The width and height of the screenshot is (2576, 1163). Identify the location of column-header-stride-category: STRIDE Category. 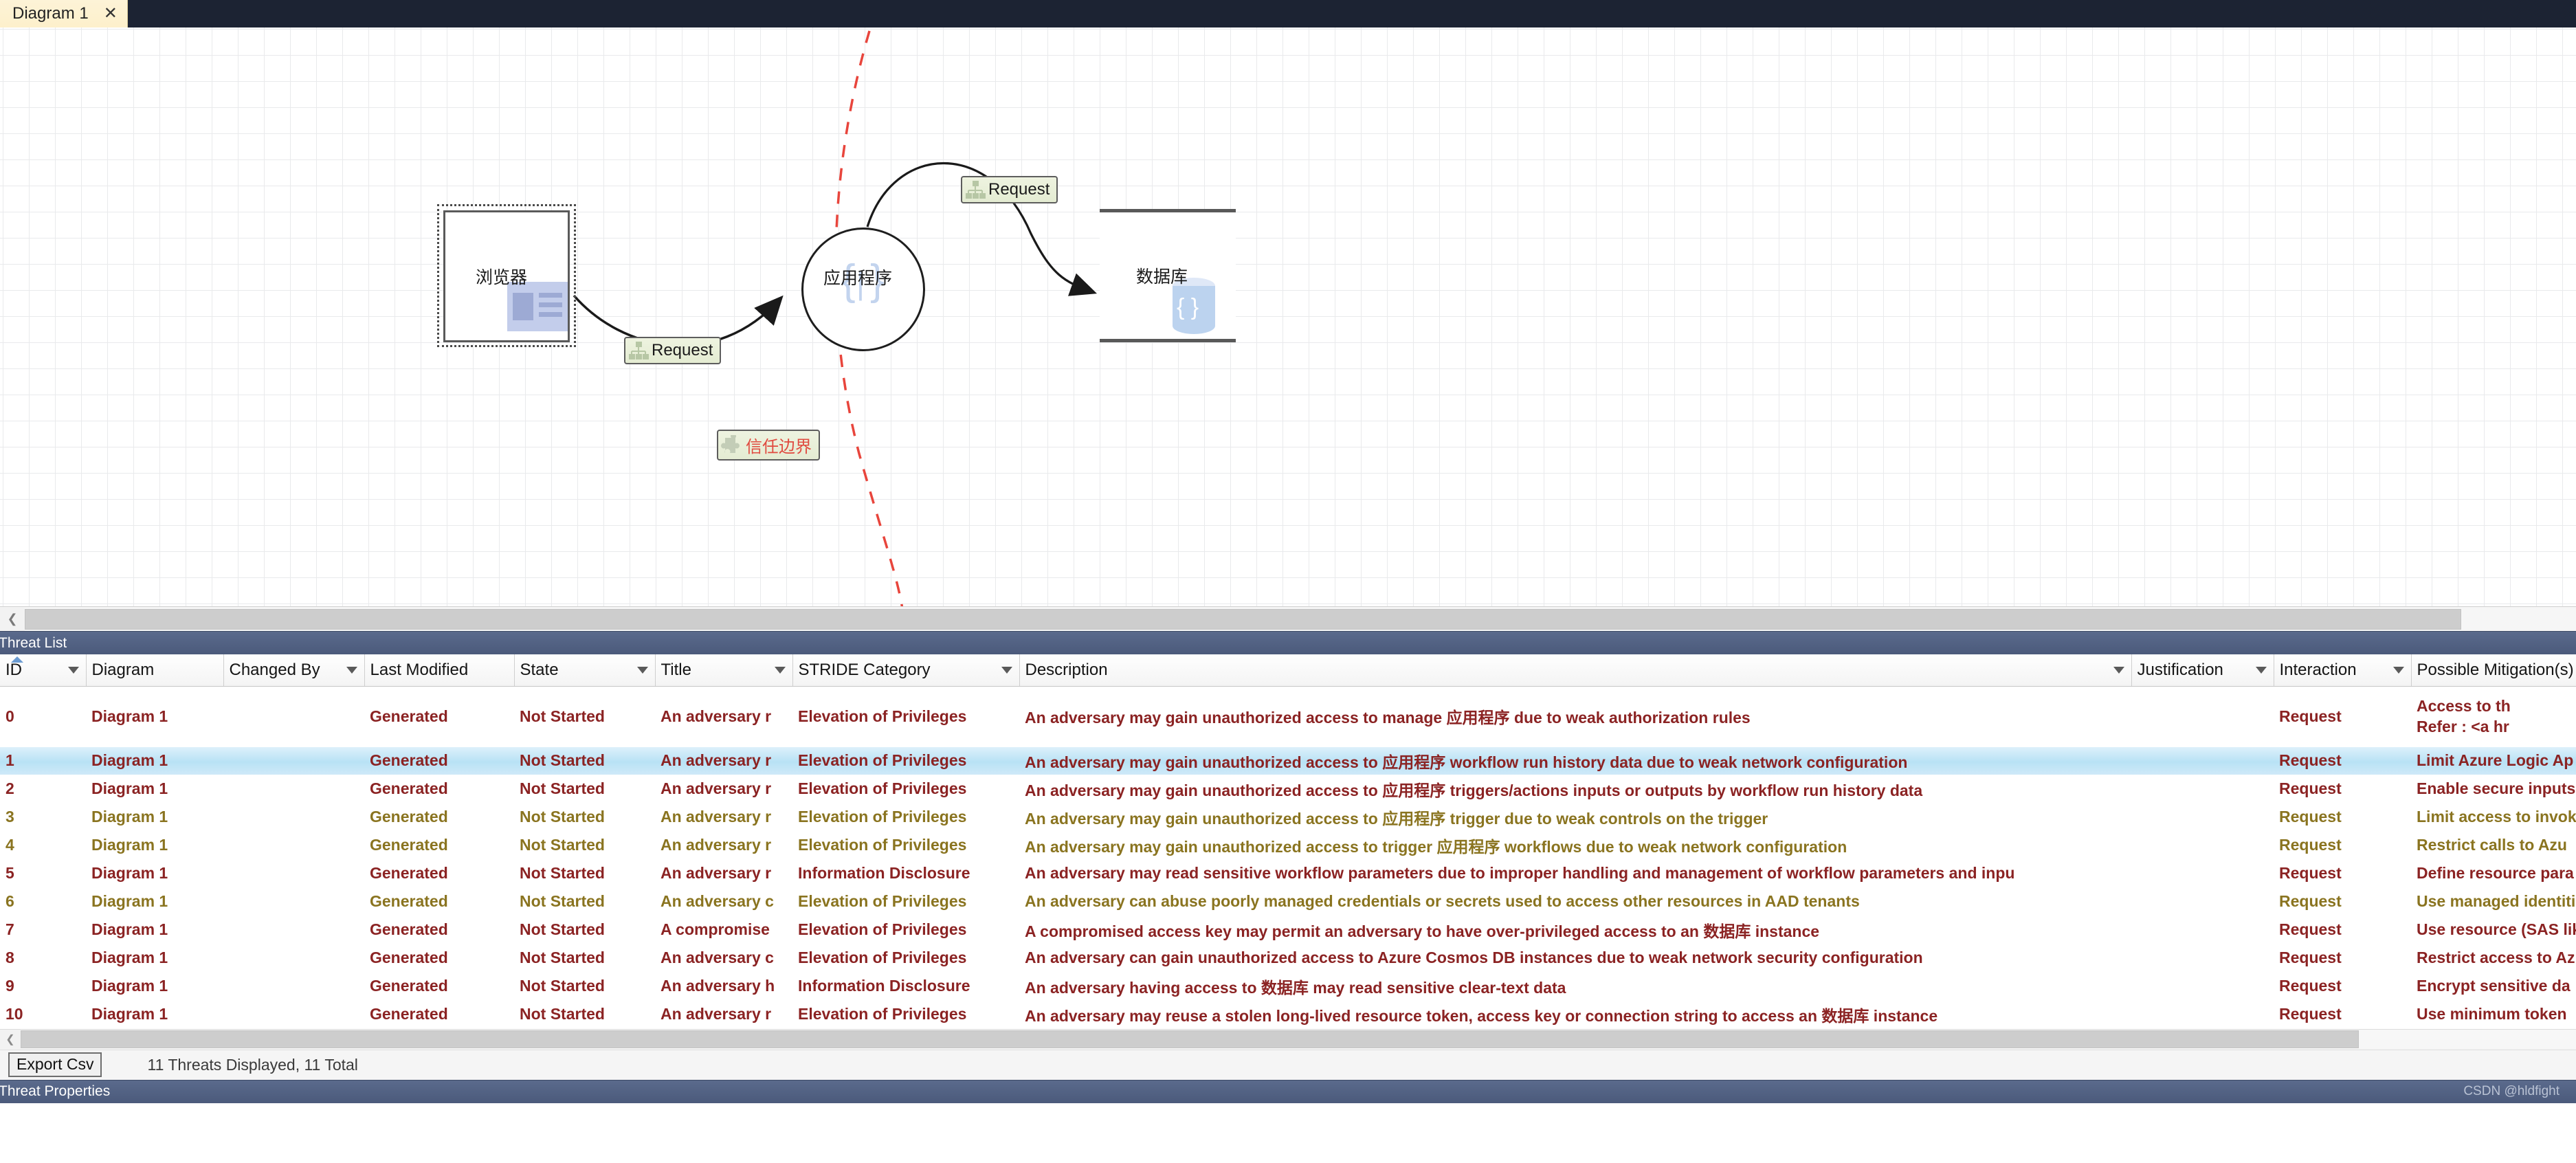
(906, 670).